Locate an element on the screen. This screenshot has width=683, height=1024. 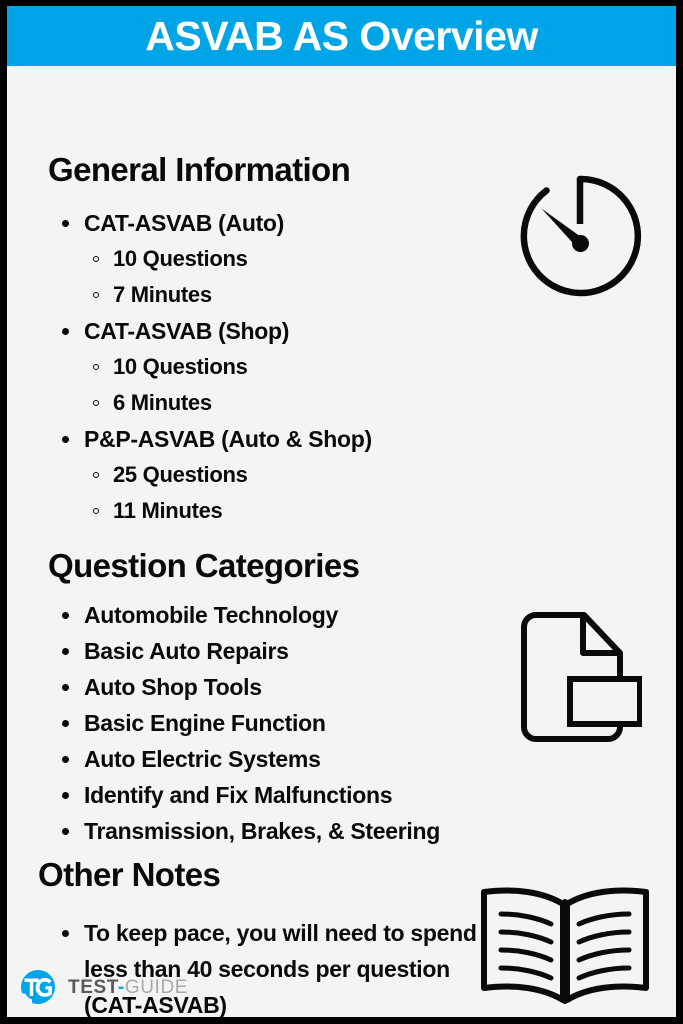
list-item-label: Auto Electric Systems is located at coordinates (202, 759).